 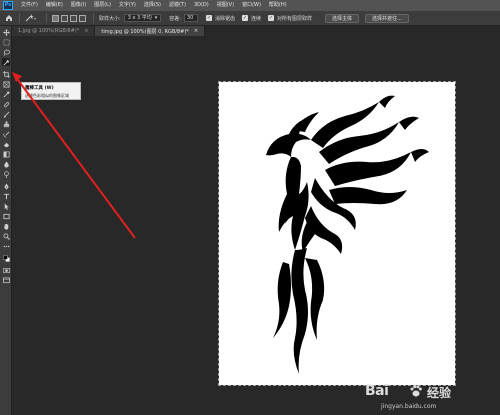 What do you see at coordinates (256, 18) in the screenshot?
I see `contiguous-label: 连续` at bounding box center [256, 18].